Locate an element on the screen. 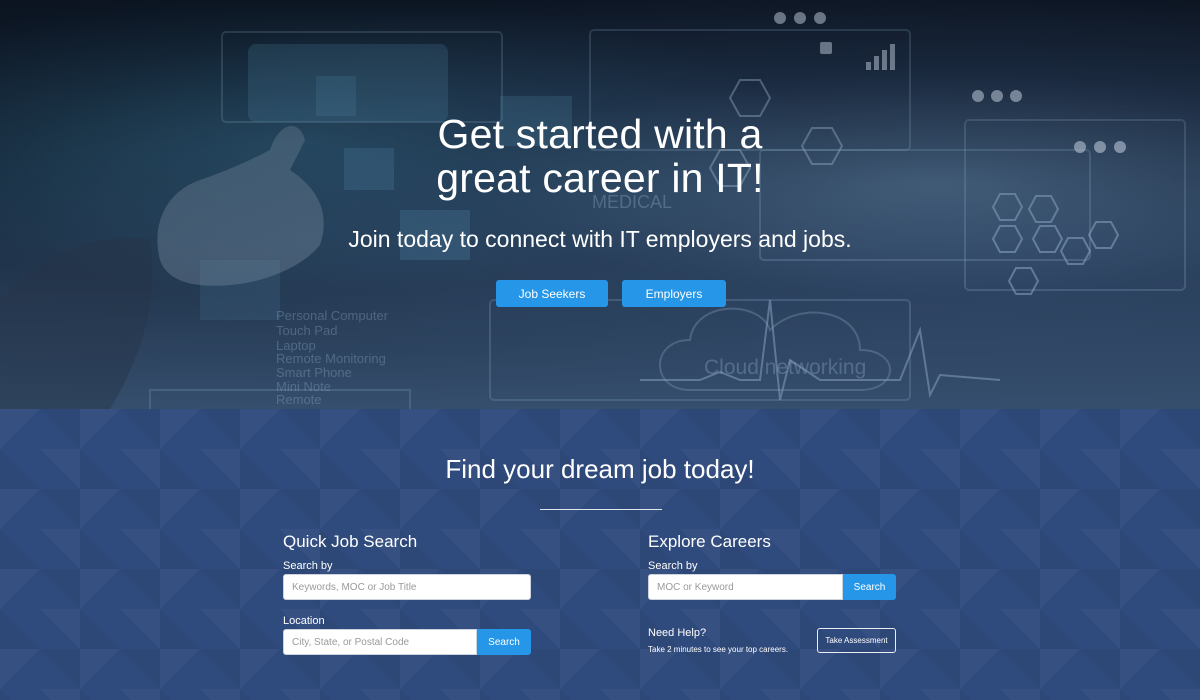  section-title: Find your dream job today! is located at coordinates (600, 469).